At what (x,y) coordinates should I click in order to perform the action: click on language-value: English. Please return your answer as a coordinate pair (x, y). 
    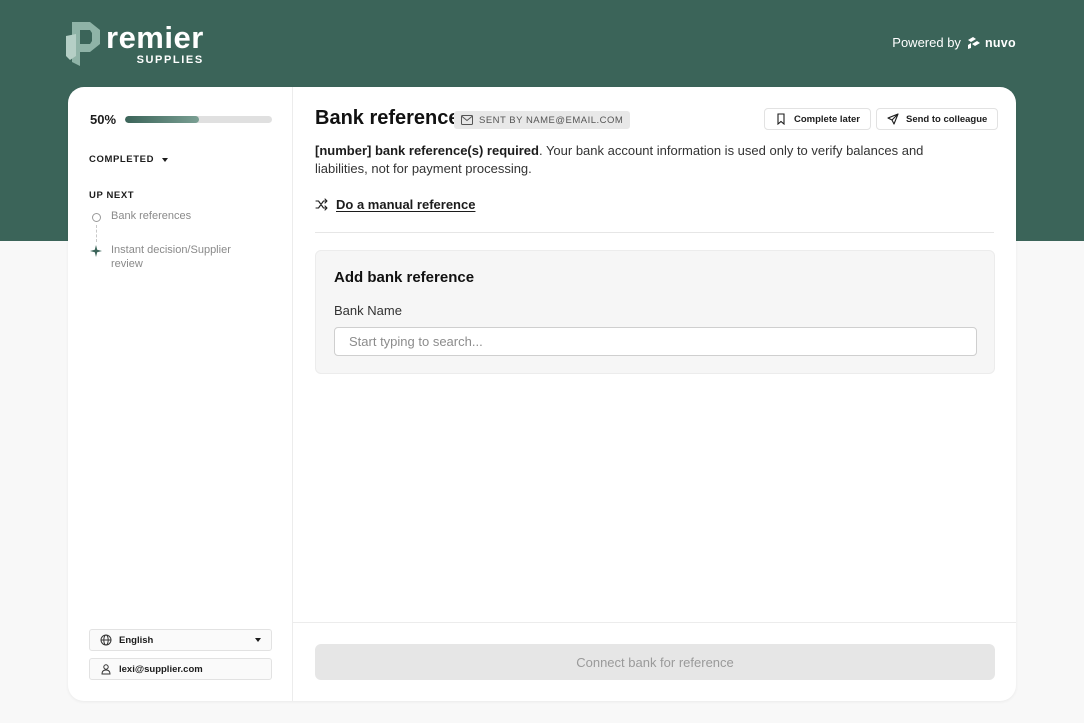
    Looking at the image, I should click on (136, 640).